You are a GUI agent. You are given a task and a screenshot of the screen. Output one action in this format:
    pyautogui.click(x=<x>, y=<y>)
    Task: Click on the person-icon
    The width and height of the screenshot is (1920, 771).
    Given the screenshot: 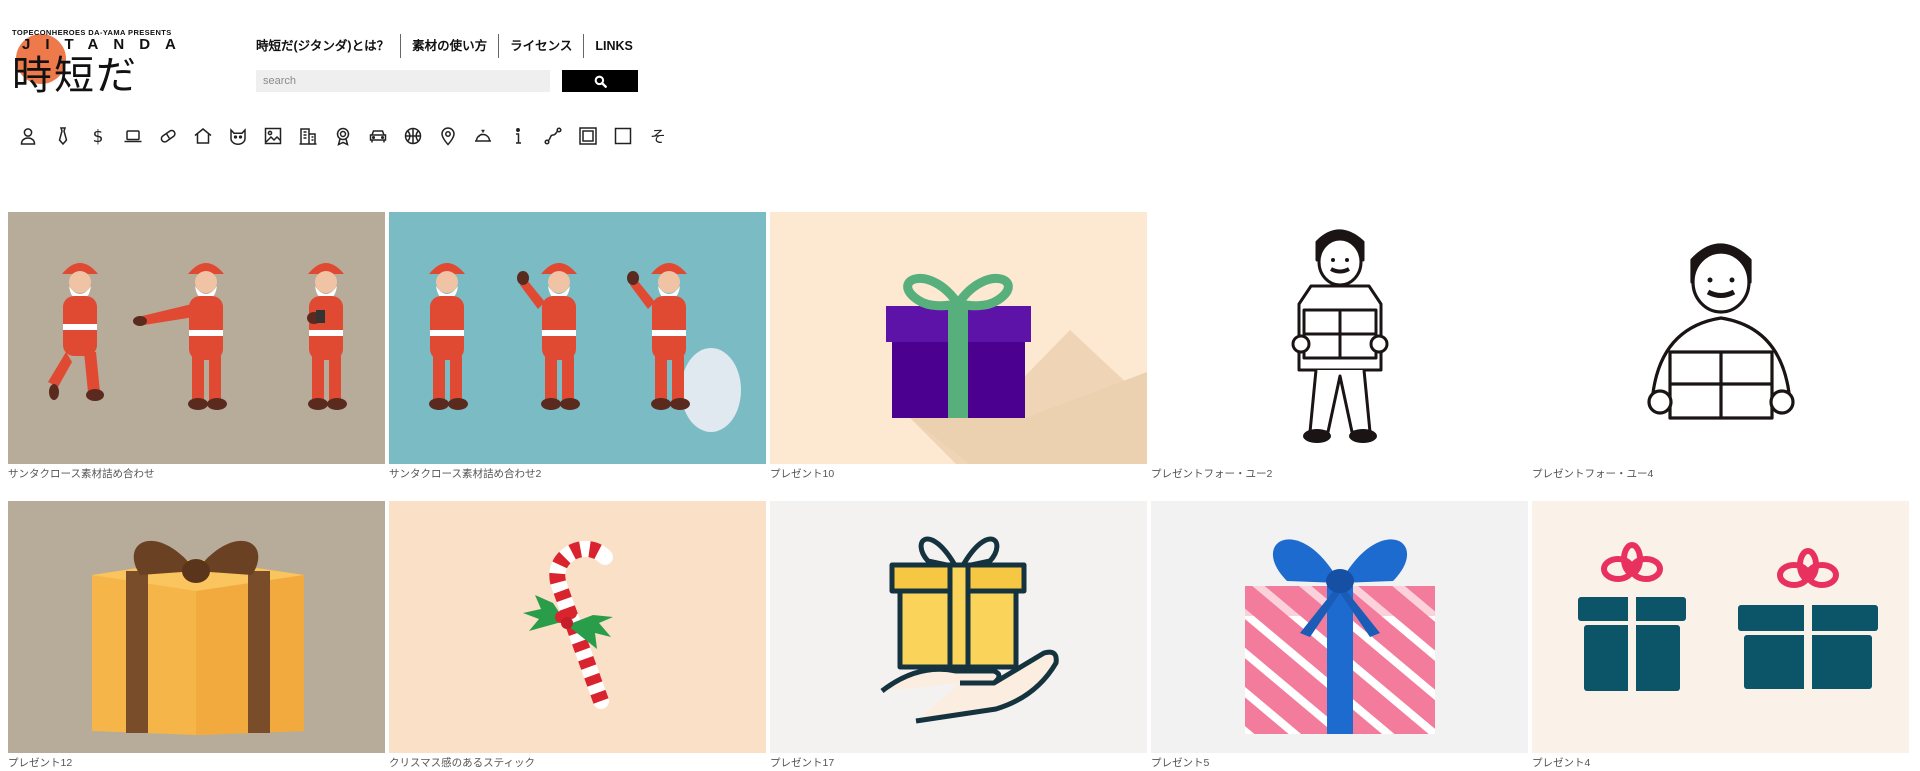 What is the action you would take?
    pyautogui.click(x=27, y=136)
    